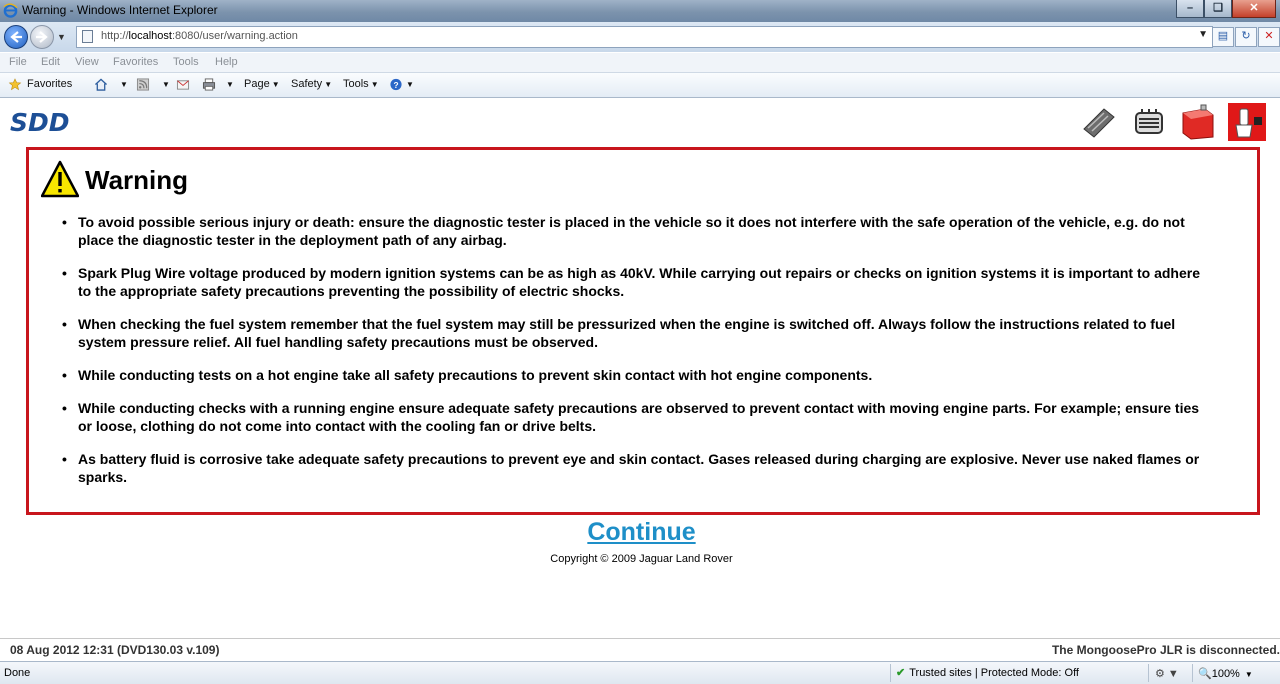  Describe the element at coordinates (1175, 122) in the screenshot. I see `toolbar-icons` at that location.